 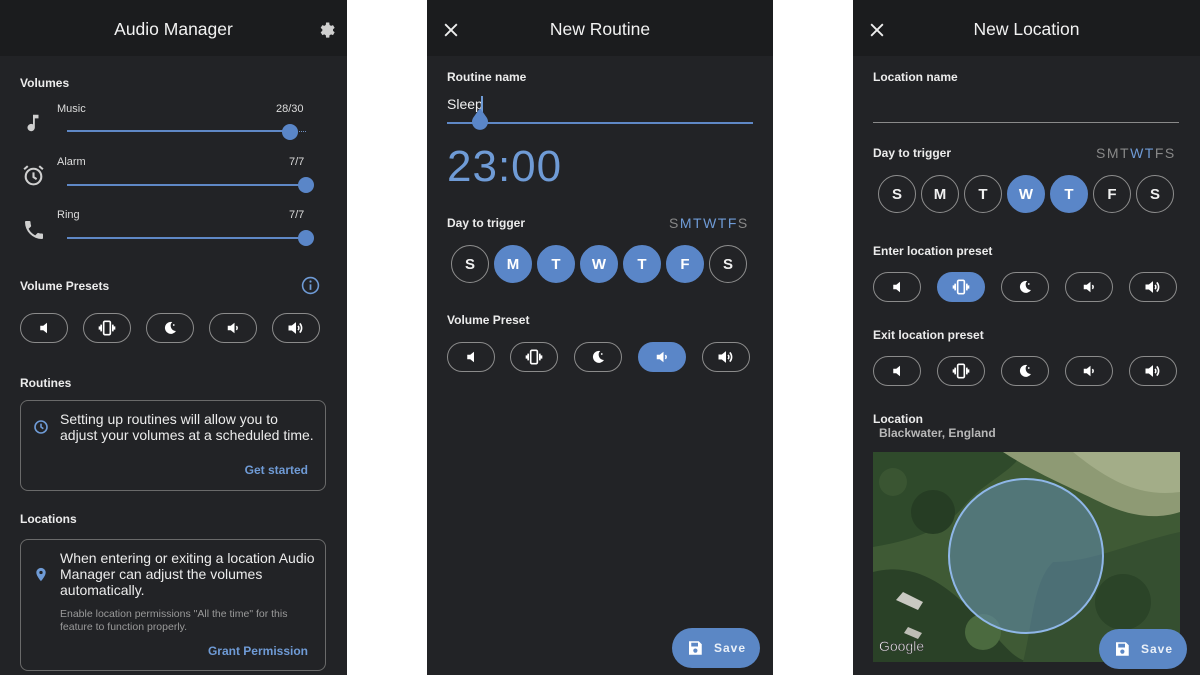 What do you see at coordinates (928, 335) in the screenshot?
I see `exit-preset-label: Exit location preset` at bounding box center [928, 335].